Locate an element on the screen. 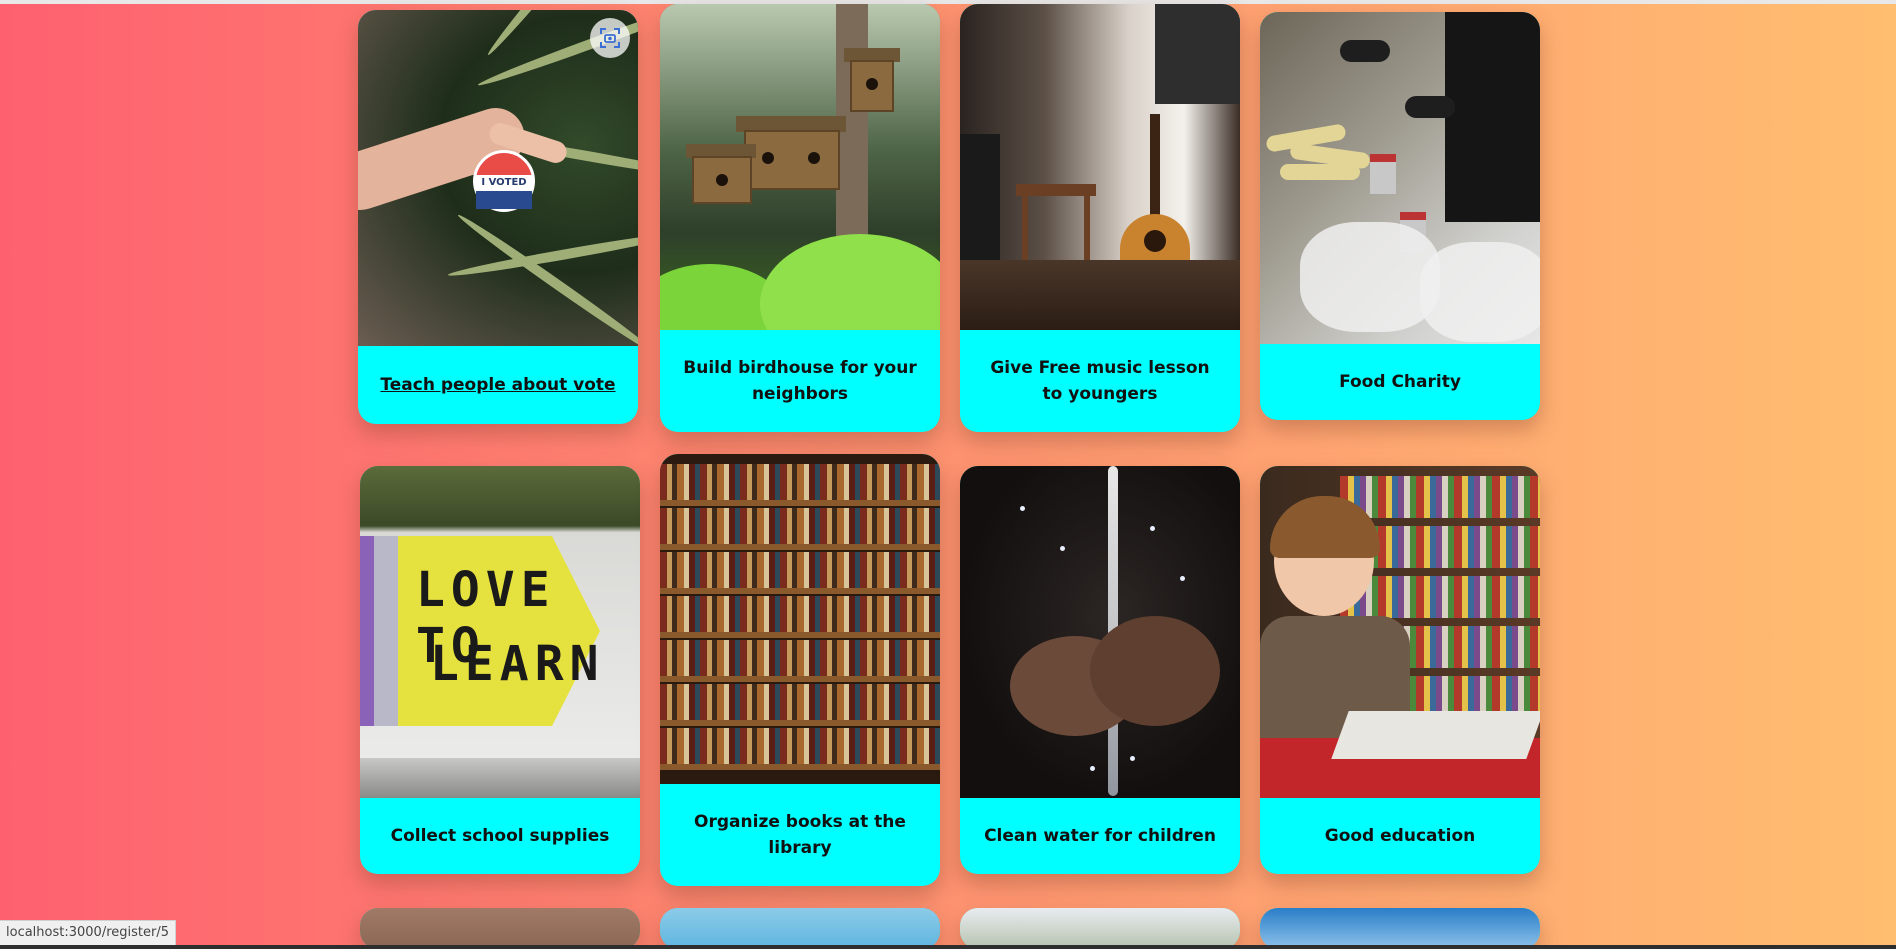  screenshot-scan-icon is located at coordinates (610, 38).